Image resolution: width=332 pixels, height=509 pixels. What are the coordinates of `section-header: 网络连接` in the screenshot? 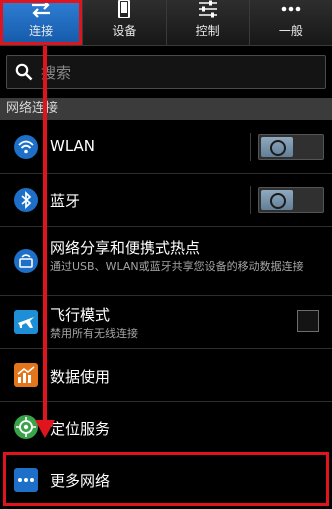 It's located at (166, 109).